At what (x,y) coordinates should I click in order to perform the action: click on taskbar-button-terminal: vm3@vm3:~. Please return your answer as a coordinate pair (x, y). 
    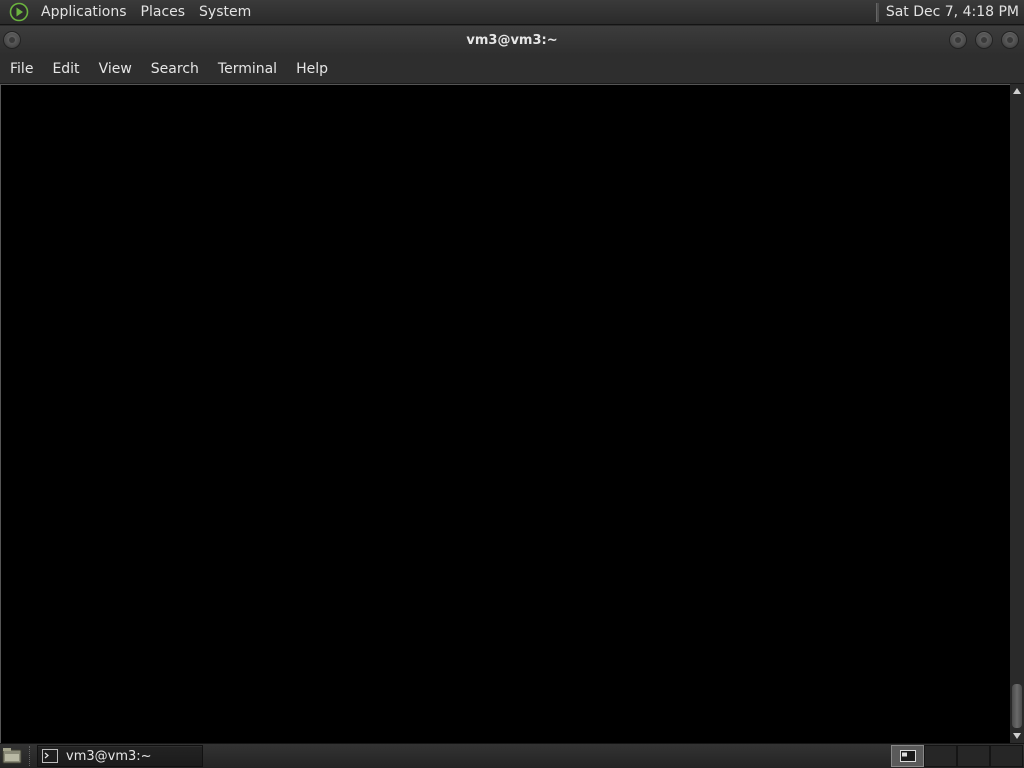
    Looking at the image, I should click on (120, 756).